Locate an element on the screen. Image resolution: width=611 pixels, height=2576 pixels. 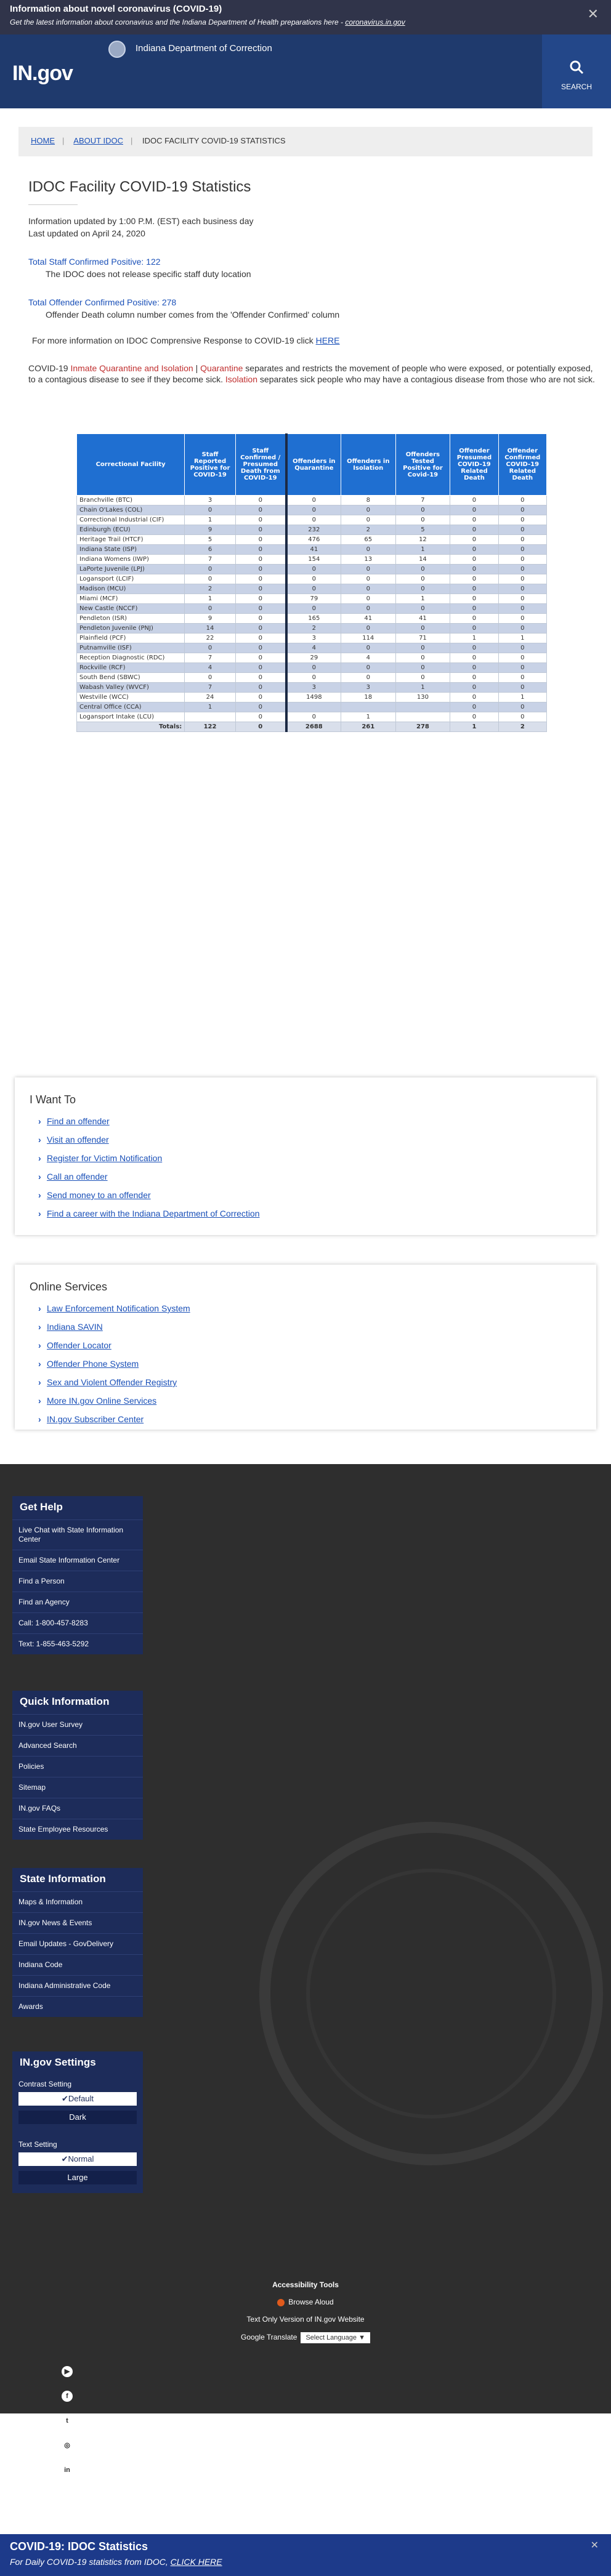
table-row: Heritage Trail (HTCF) 5 0 476 65 12 0 0 is located at coordinates (312, 539).